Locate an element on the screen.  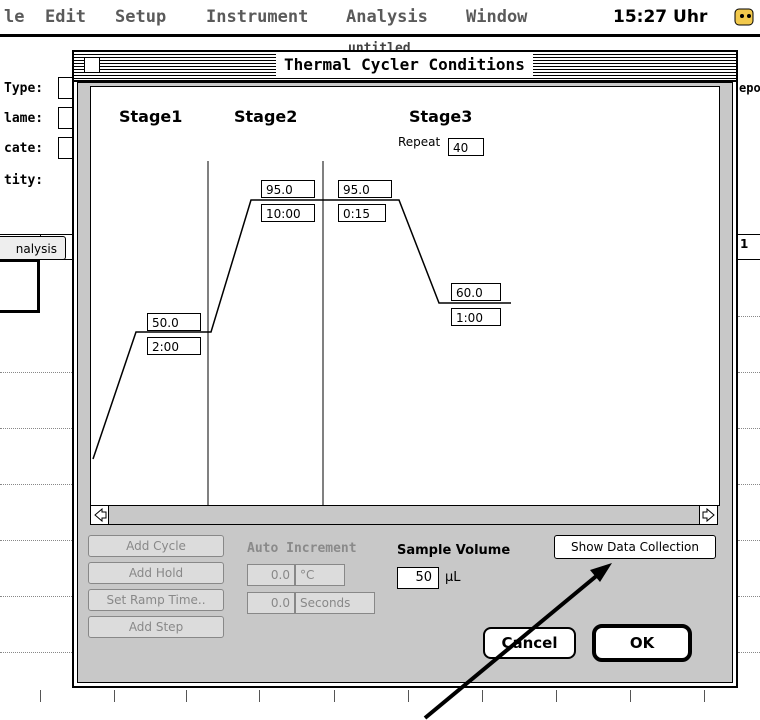
annotation-arrow is located at coordinates (517, 641).